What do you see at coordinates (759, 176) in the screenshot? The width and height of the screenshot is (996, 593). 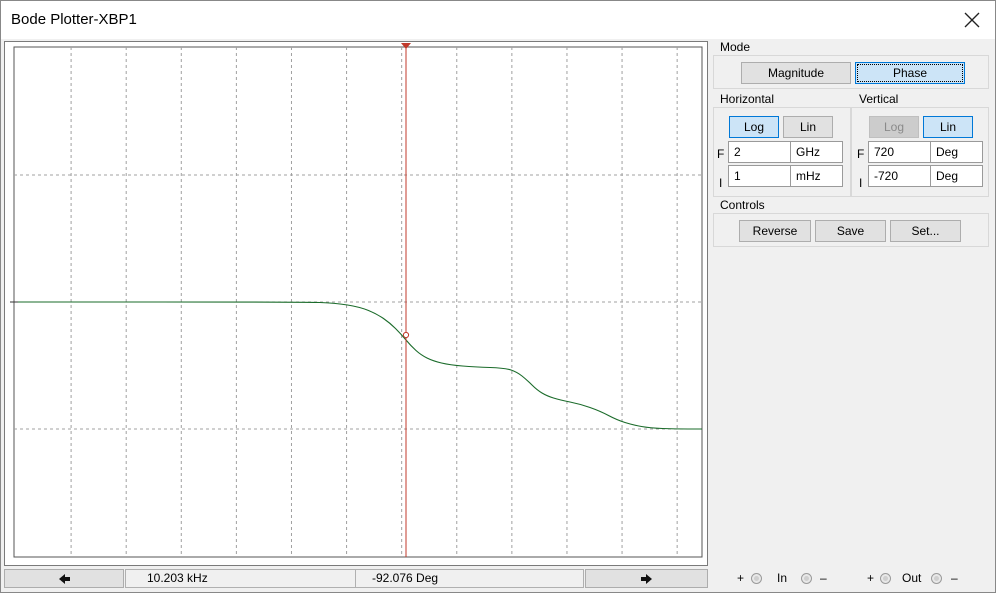 I see `horizontal-initial-value-field: 1` at bounding box center [759, 176].